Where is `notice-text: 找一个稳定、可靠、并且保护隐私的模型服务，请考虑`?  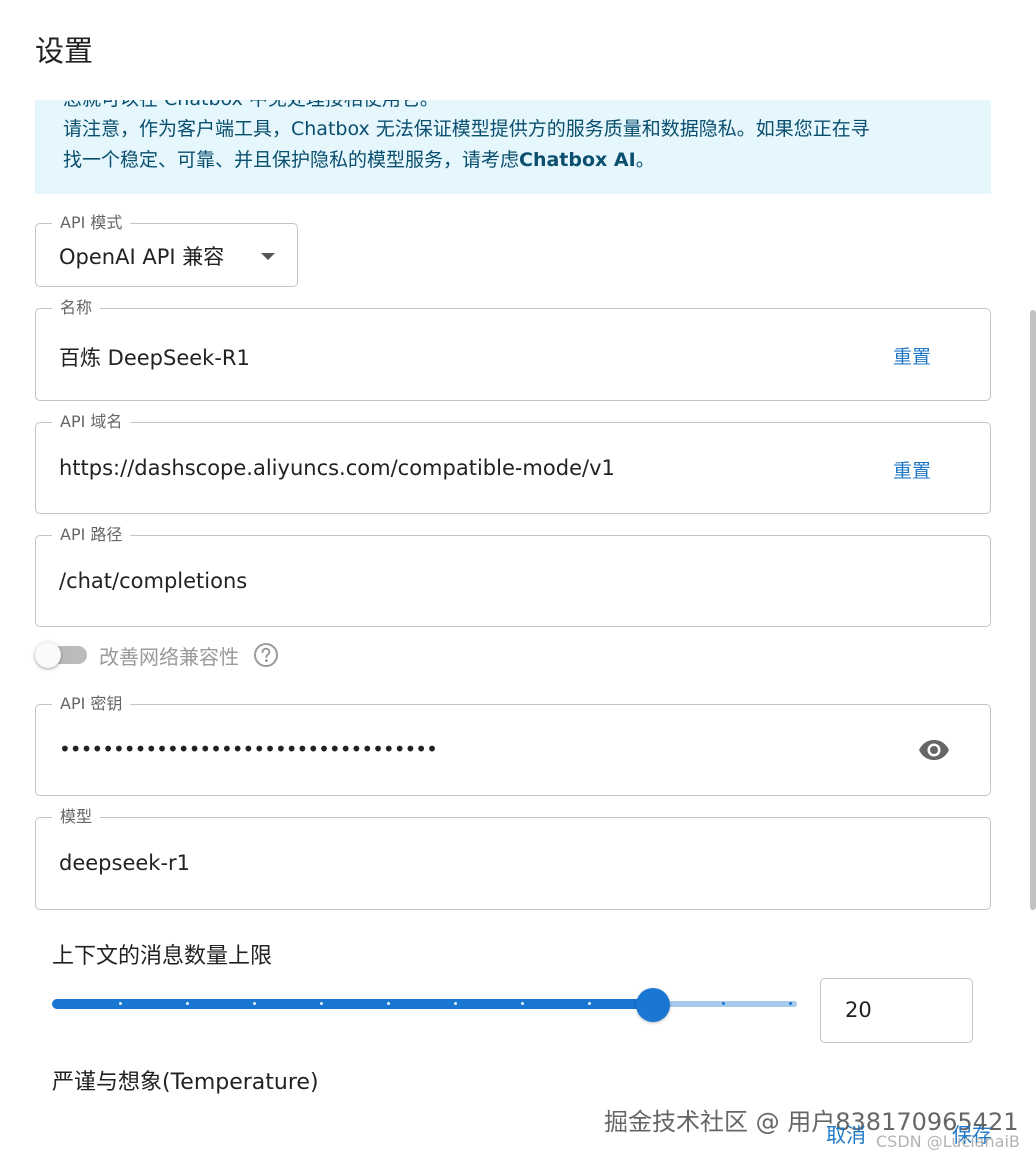 notice-text: 找一个稳定、可靠、并且保护隐私的模型服务，请考虑 is located at coordinates (291, 160).